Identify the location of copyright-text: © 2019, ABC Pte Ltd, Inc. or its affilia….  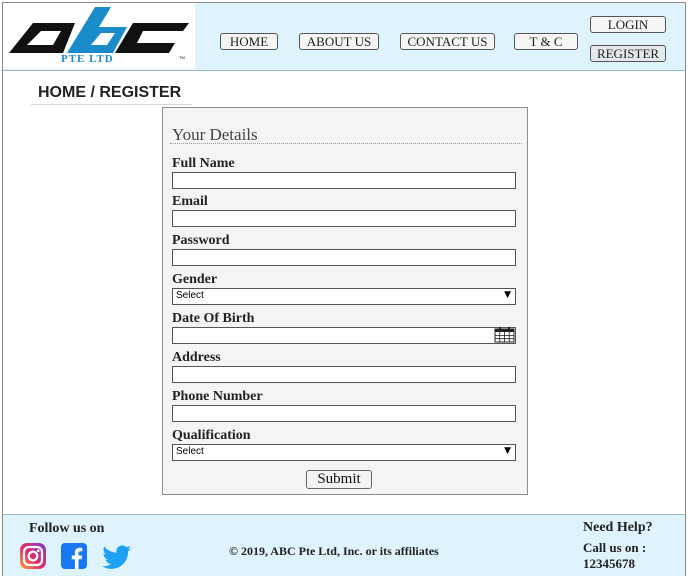
(334, 551).